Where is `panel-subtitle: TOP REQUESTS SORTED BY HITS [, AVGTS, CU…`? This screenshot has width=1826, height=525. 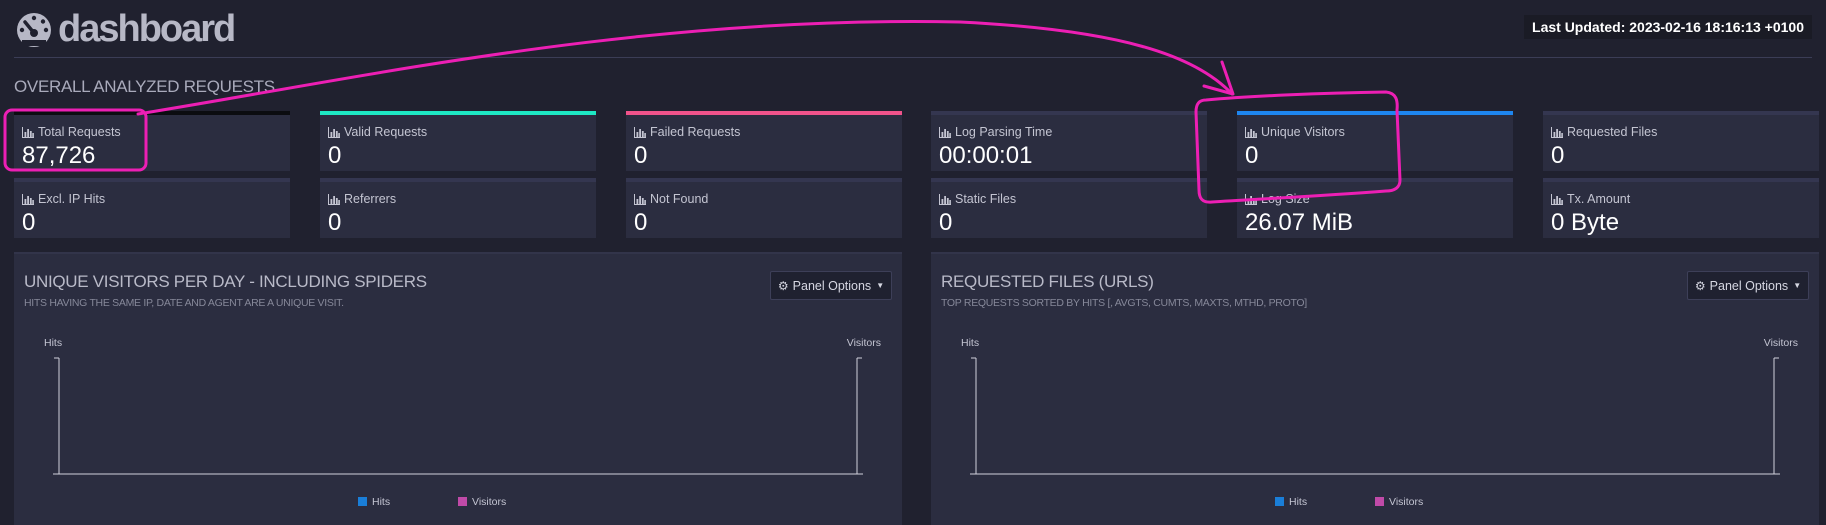
panel-subtitle: TOP REQUESTS SORTED BY HITS [, AVGTS, CU… is located at coordinates (1124, 303).